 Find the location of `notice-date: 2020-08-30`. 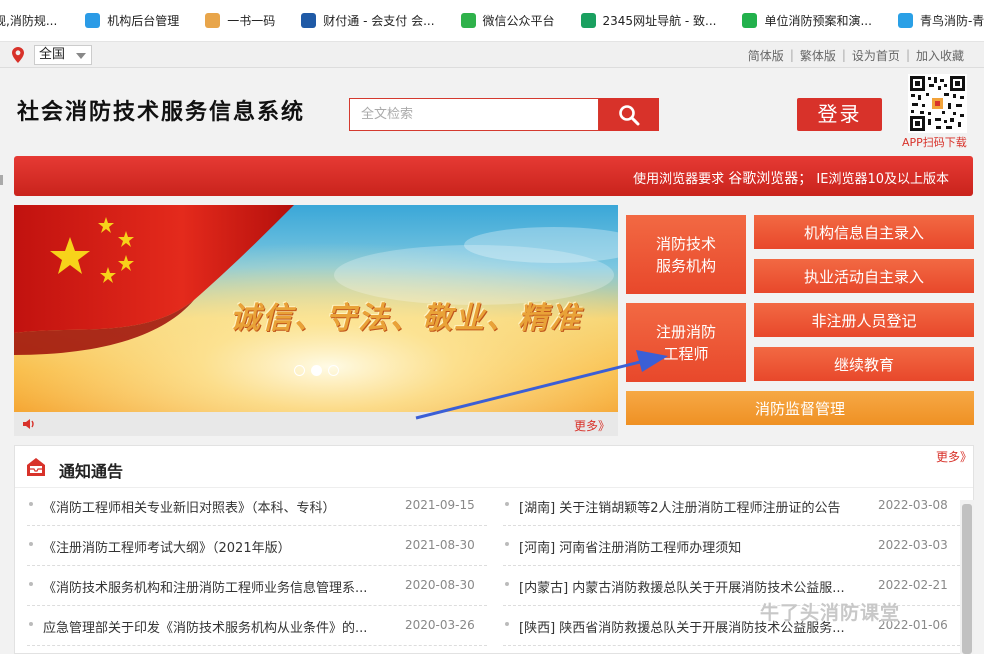

notice-date: 2020-08-30 is located at coordinates (440, 585).